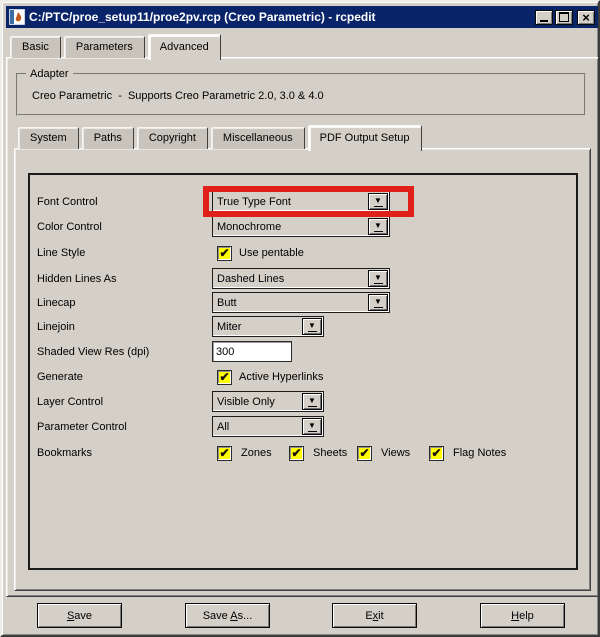 The width and height of the screenshot is (600, 637). I want to click on hidden-lines-value: Dashed Lines, so click(251, 278).